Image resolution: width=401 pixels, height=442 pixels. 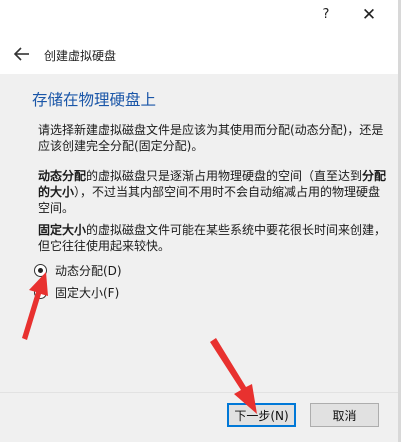 What do you see at coordinates (40, 292) in the screenshot?
I see `radio-fixed-indicator` at bounding box center [40, 292].